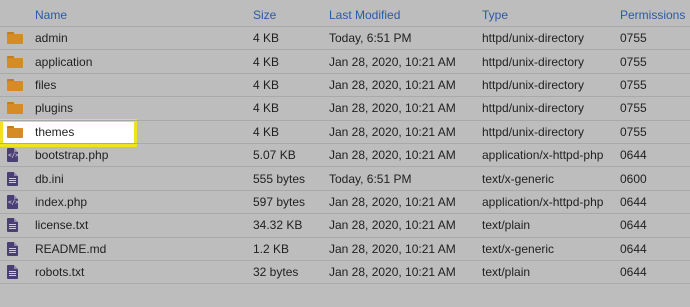 The image size is (690, 307). I want to click on file-name: files, so click(45, 85).